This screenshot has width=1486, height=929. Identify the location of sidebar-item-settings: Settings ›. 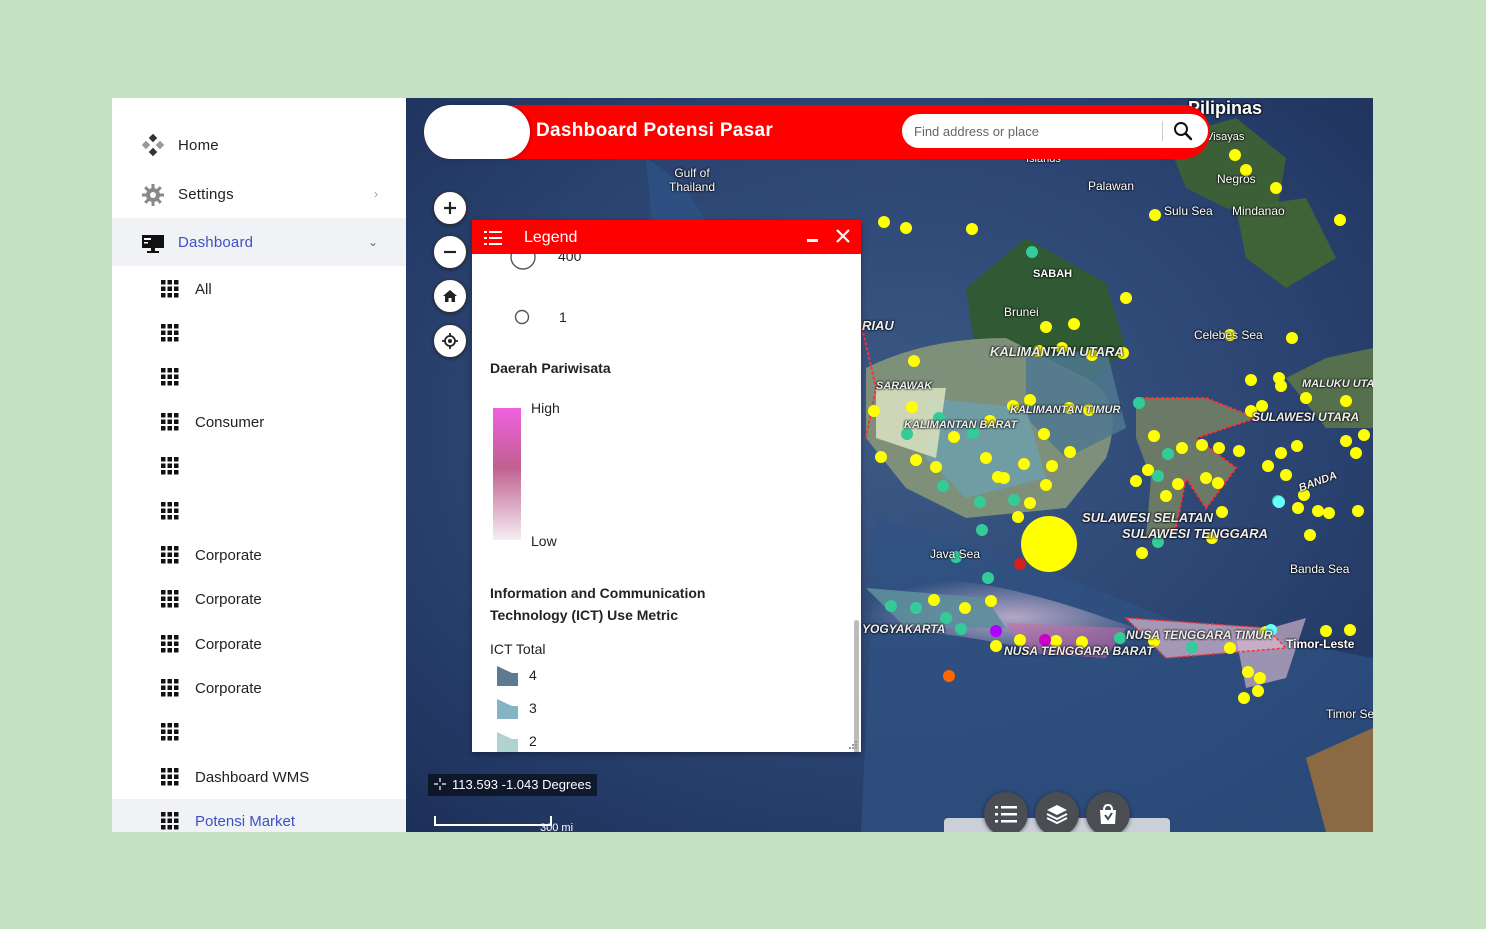
(259, 194).